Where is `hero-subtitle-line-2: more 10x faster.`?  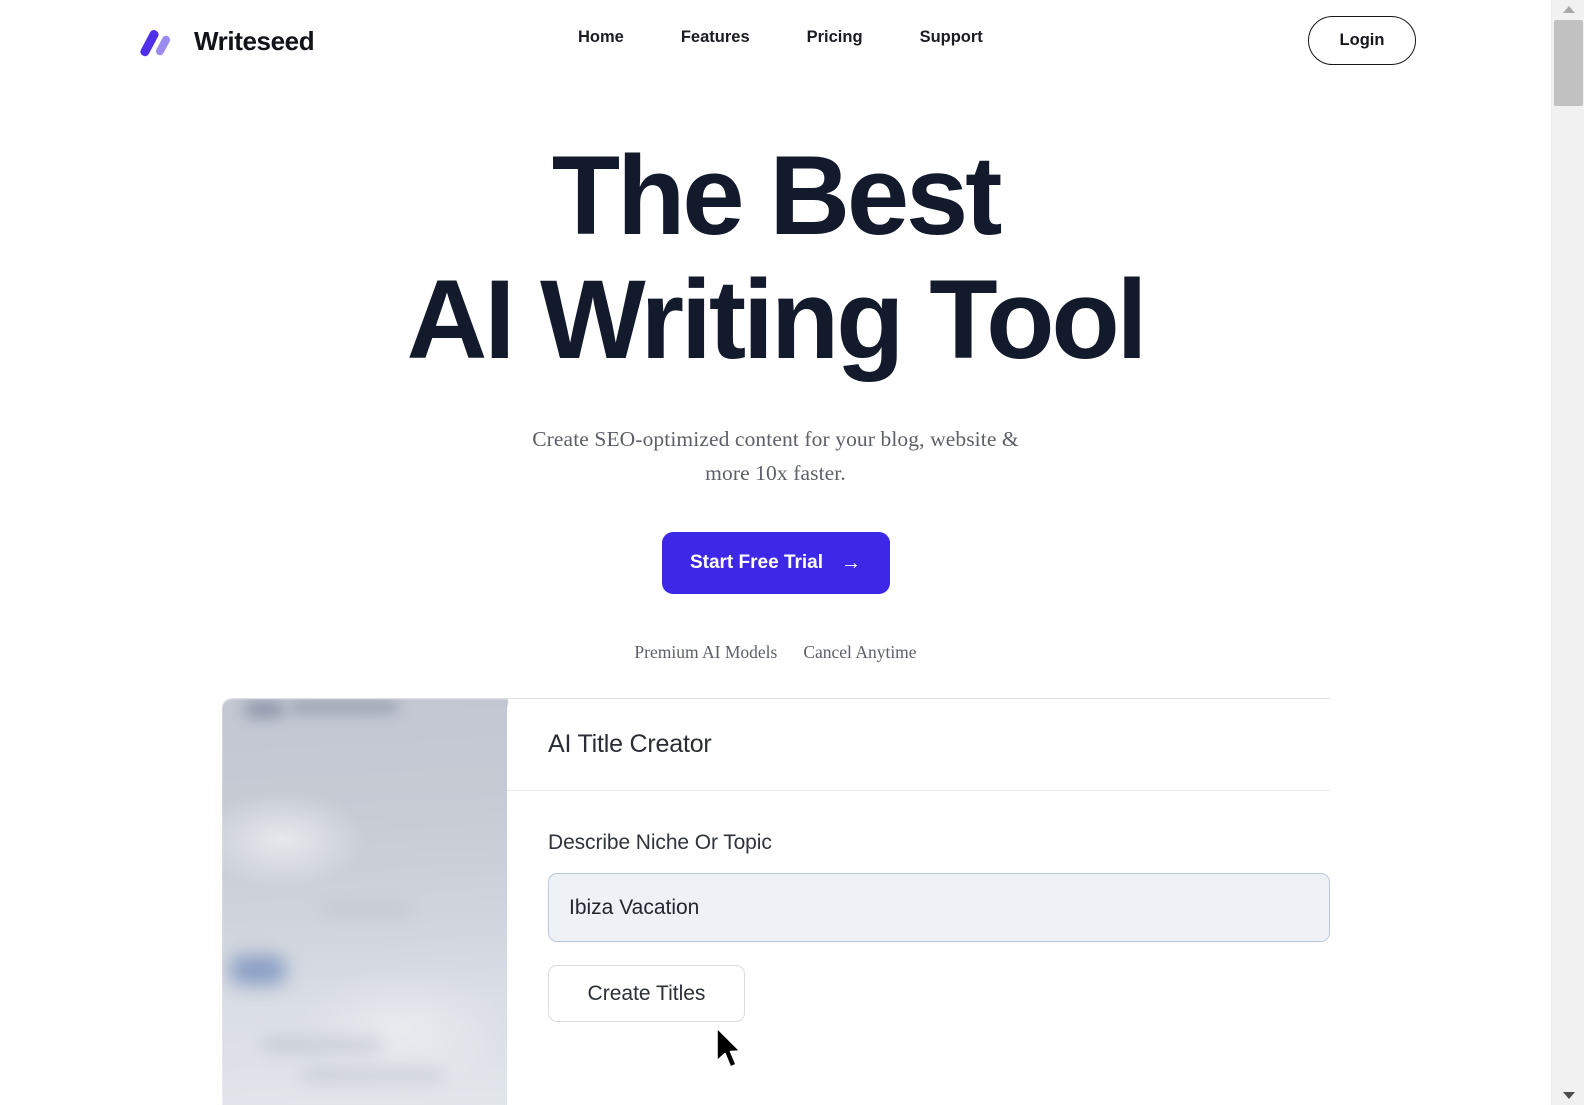 hero-subtitle-line-2: more 10x faster. is located at coordinates (775, 473).